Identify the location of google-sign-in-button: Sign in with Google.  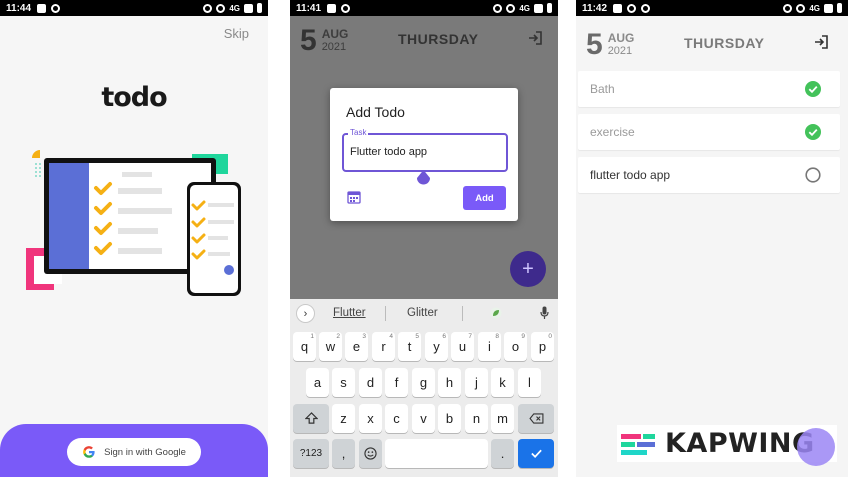
(134, 452).